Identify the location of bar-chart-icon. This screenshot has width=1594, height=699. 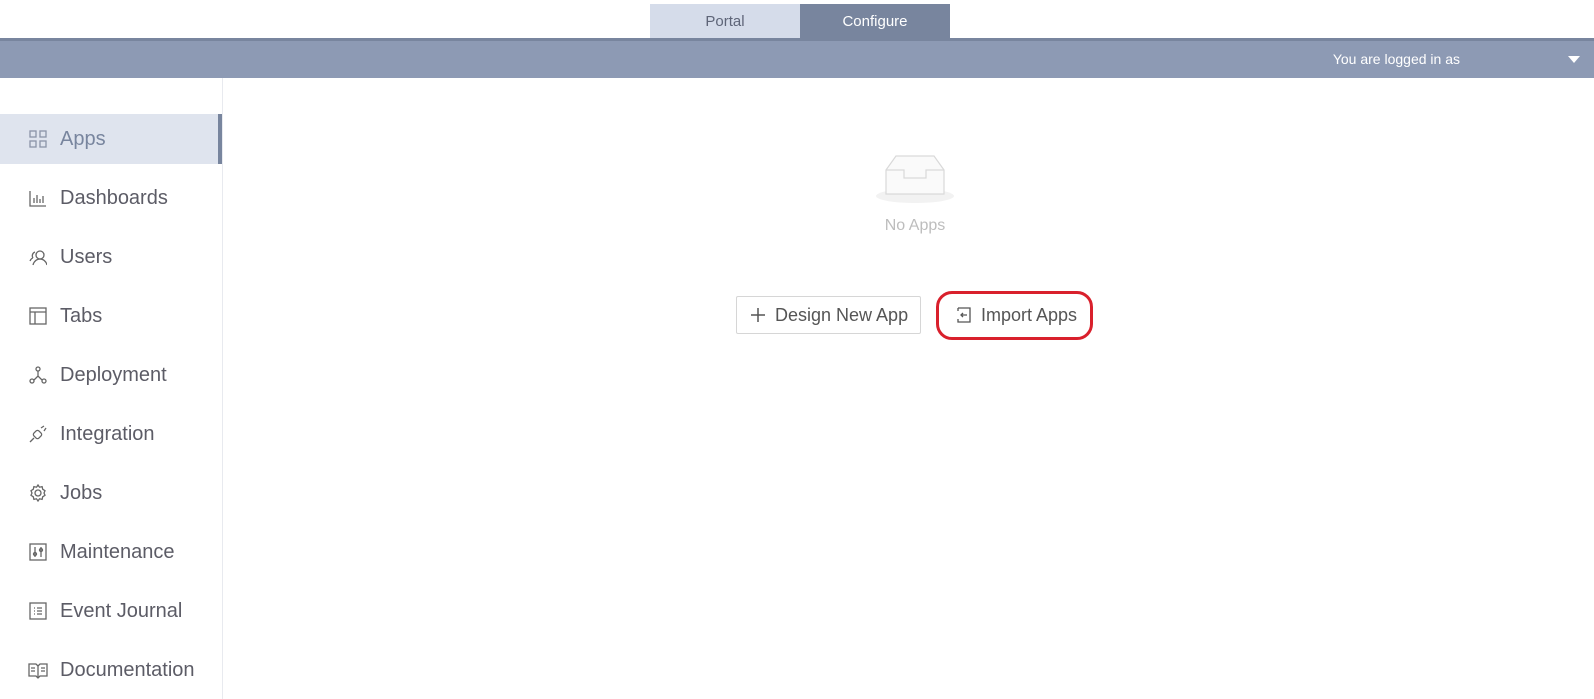
(38, 198).